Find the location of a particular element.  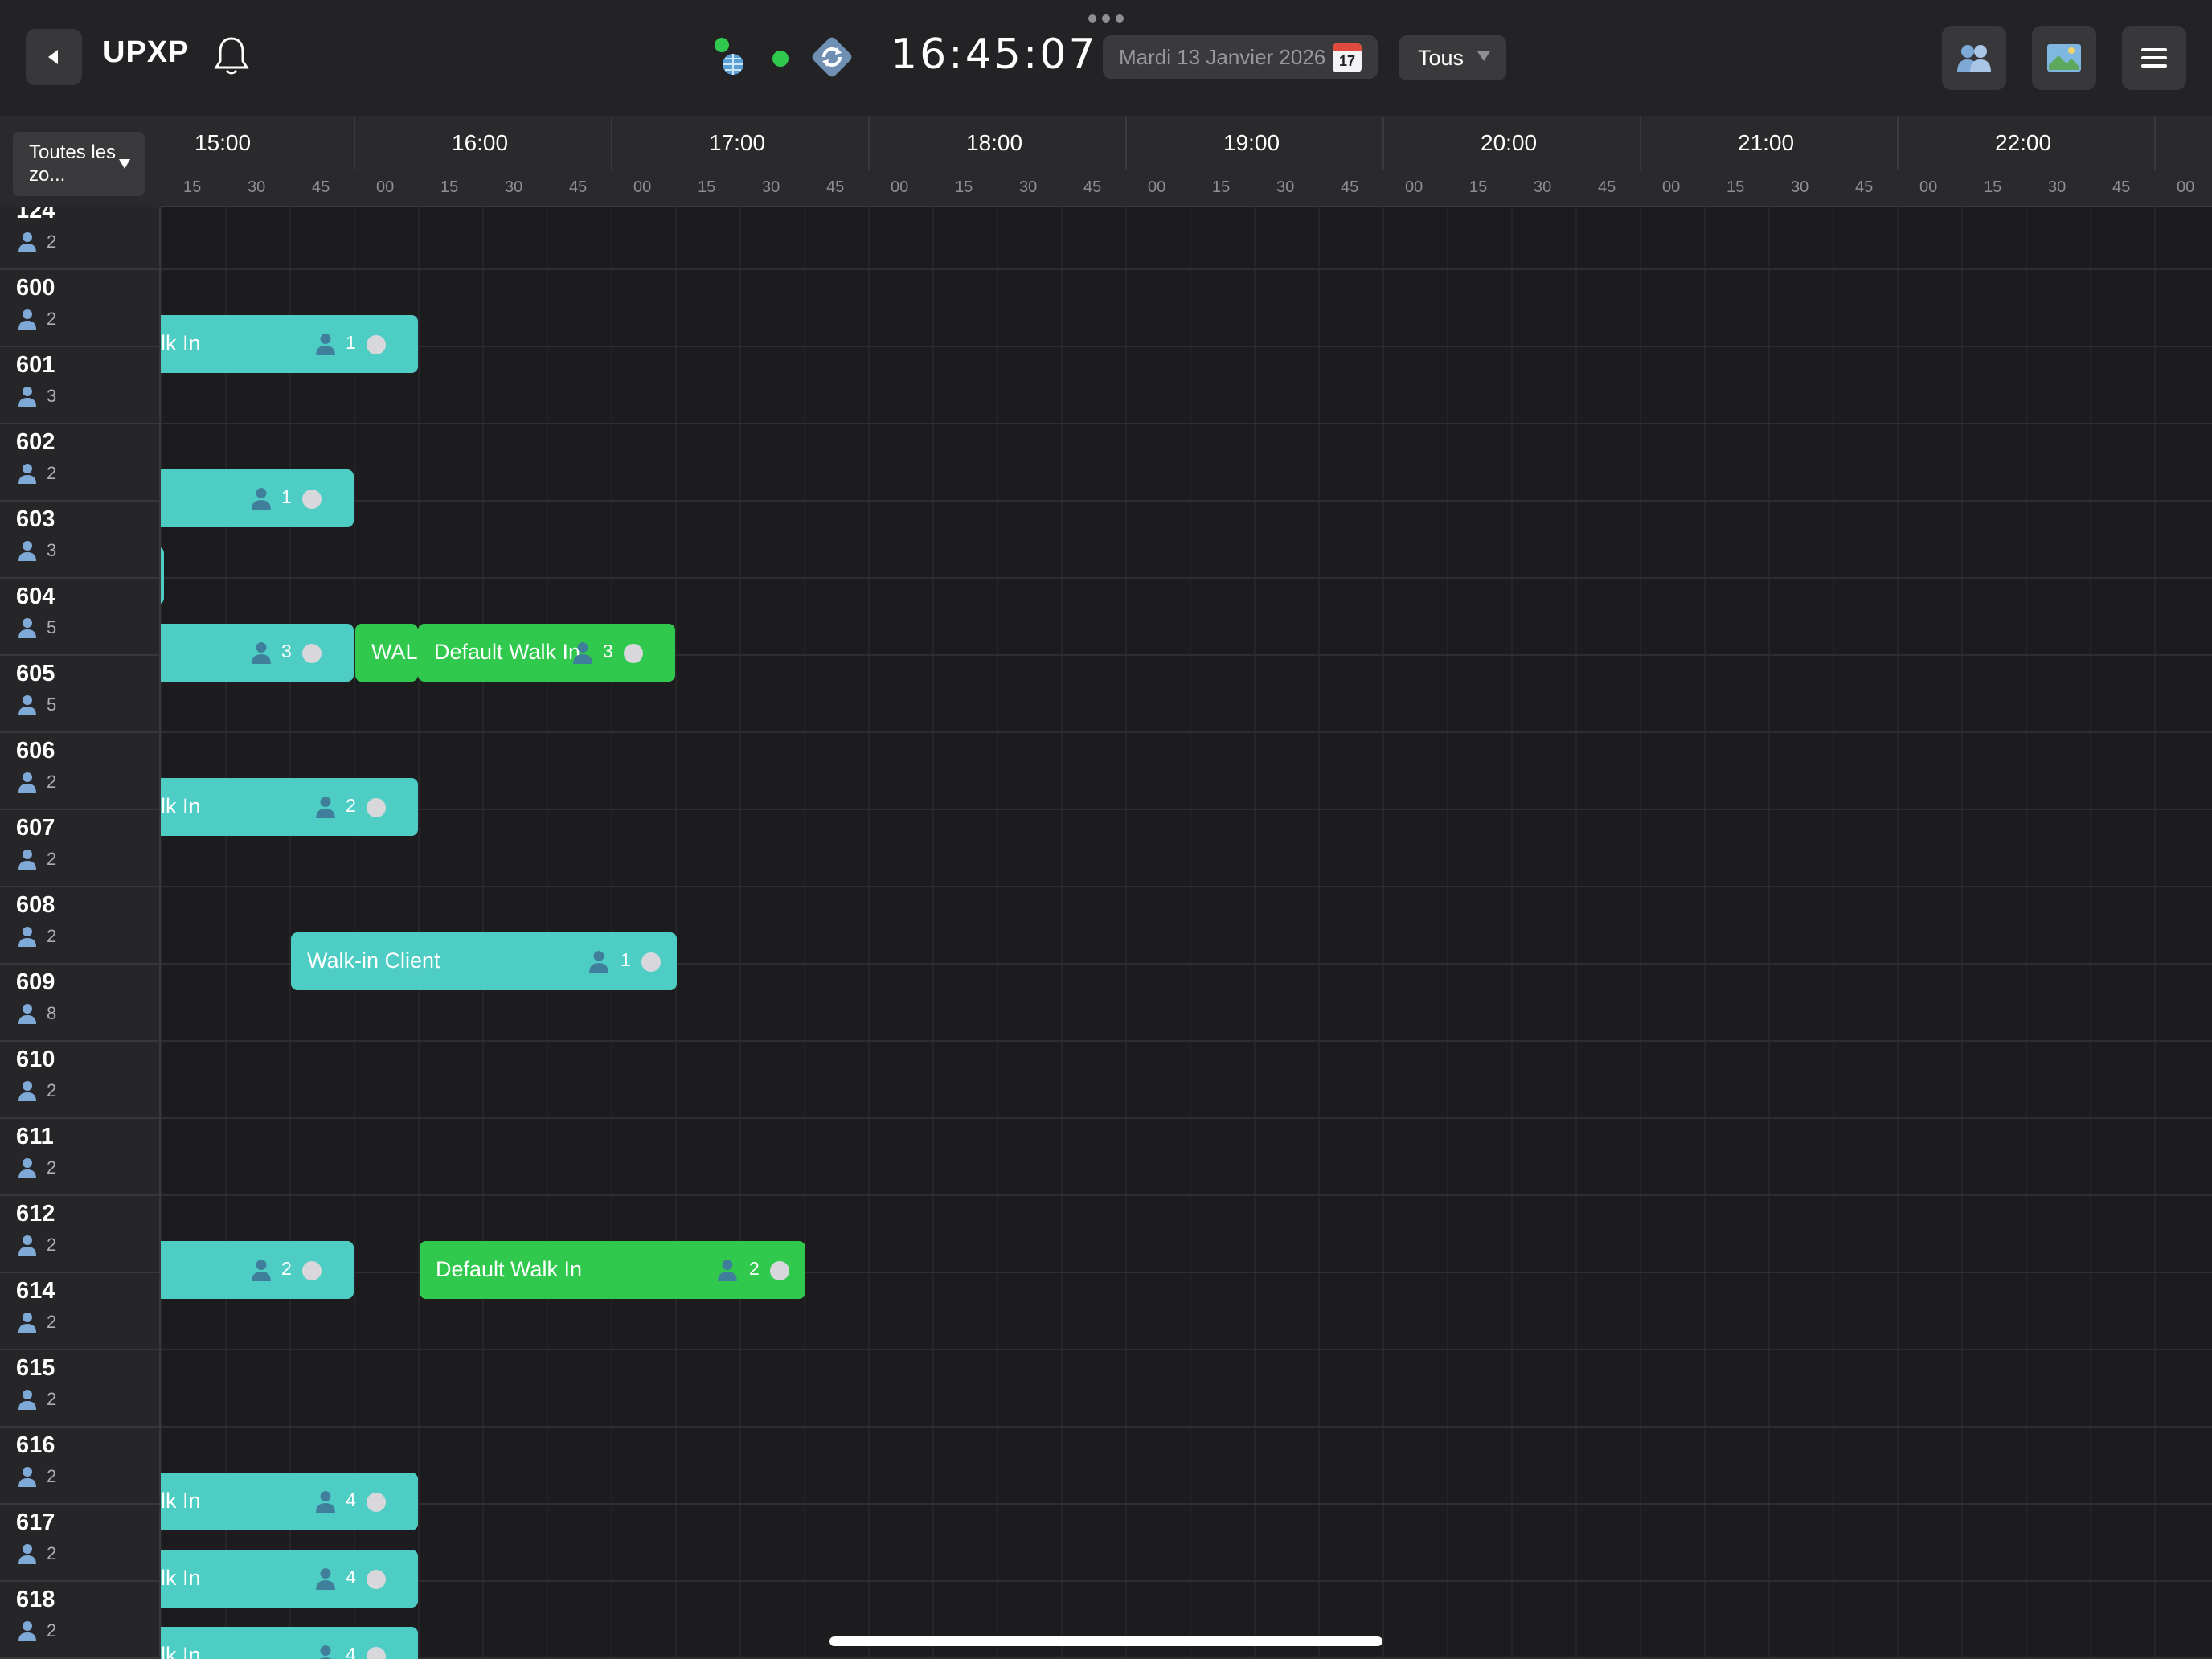

table-number: 615 is located at coordinates (35, 1368).